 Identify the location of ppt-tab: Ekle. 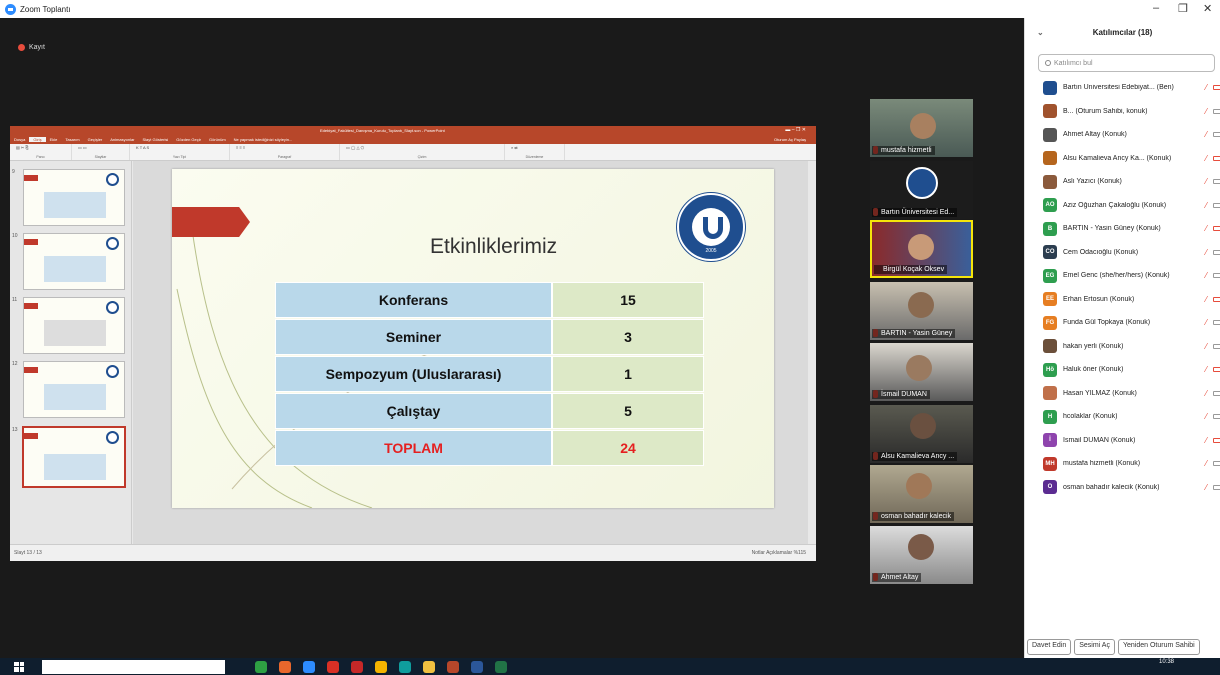
(54, 139).